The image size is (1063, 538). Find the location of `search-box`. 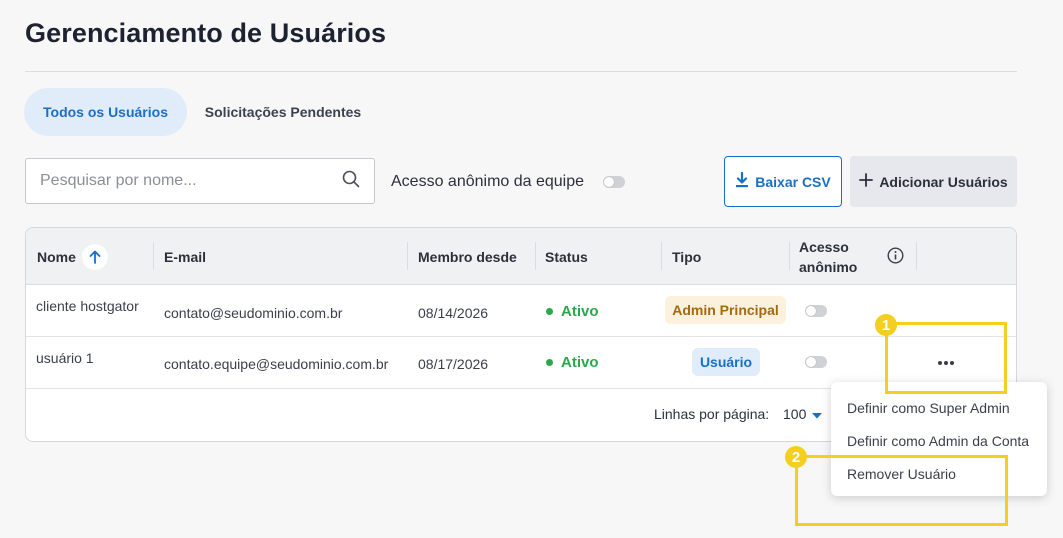

search-box is located at coordinates (200, 181).